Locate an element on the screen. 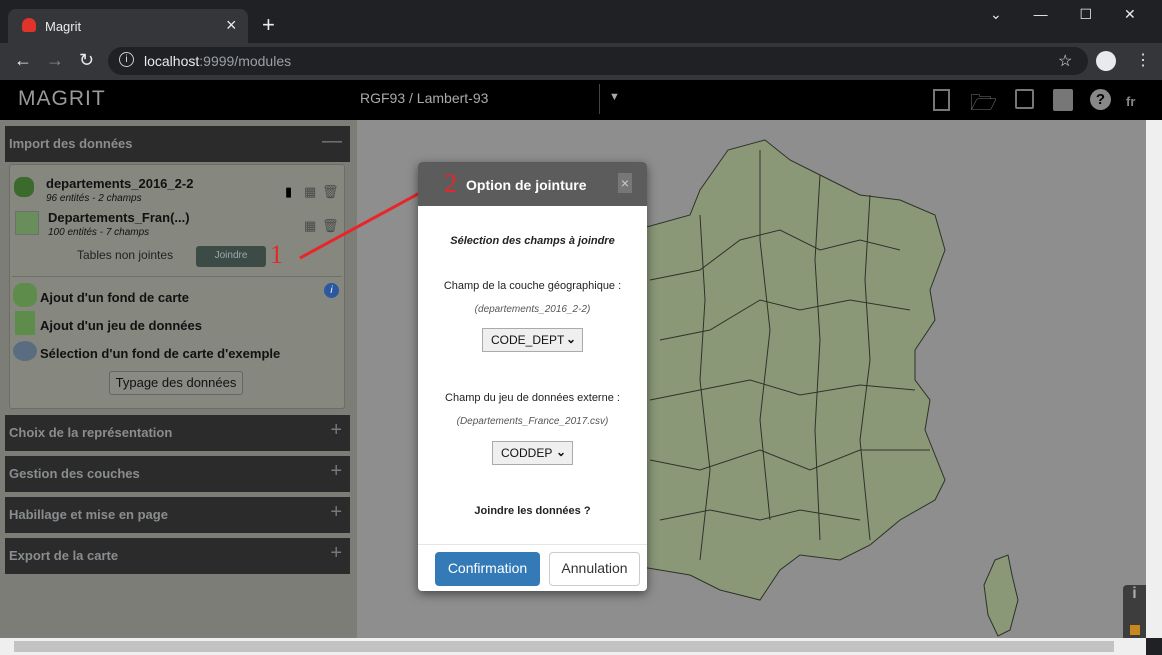 Image resolution: width=1162 pixels, height=655 pixels. close-button: × is located at coordinates (625, 183).